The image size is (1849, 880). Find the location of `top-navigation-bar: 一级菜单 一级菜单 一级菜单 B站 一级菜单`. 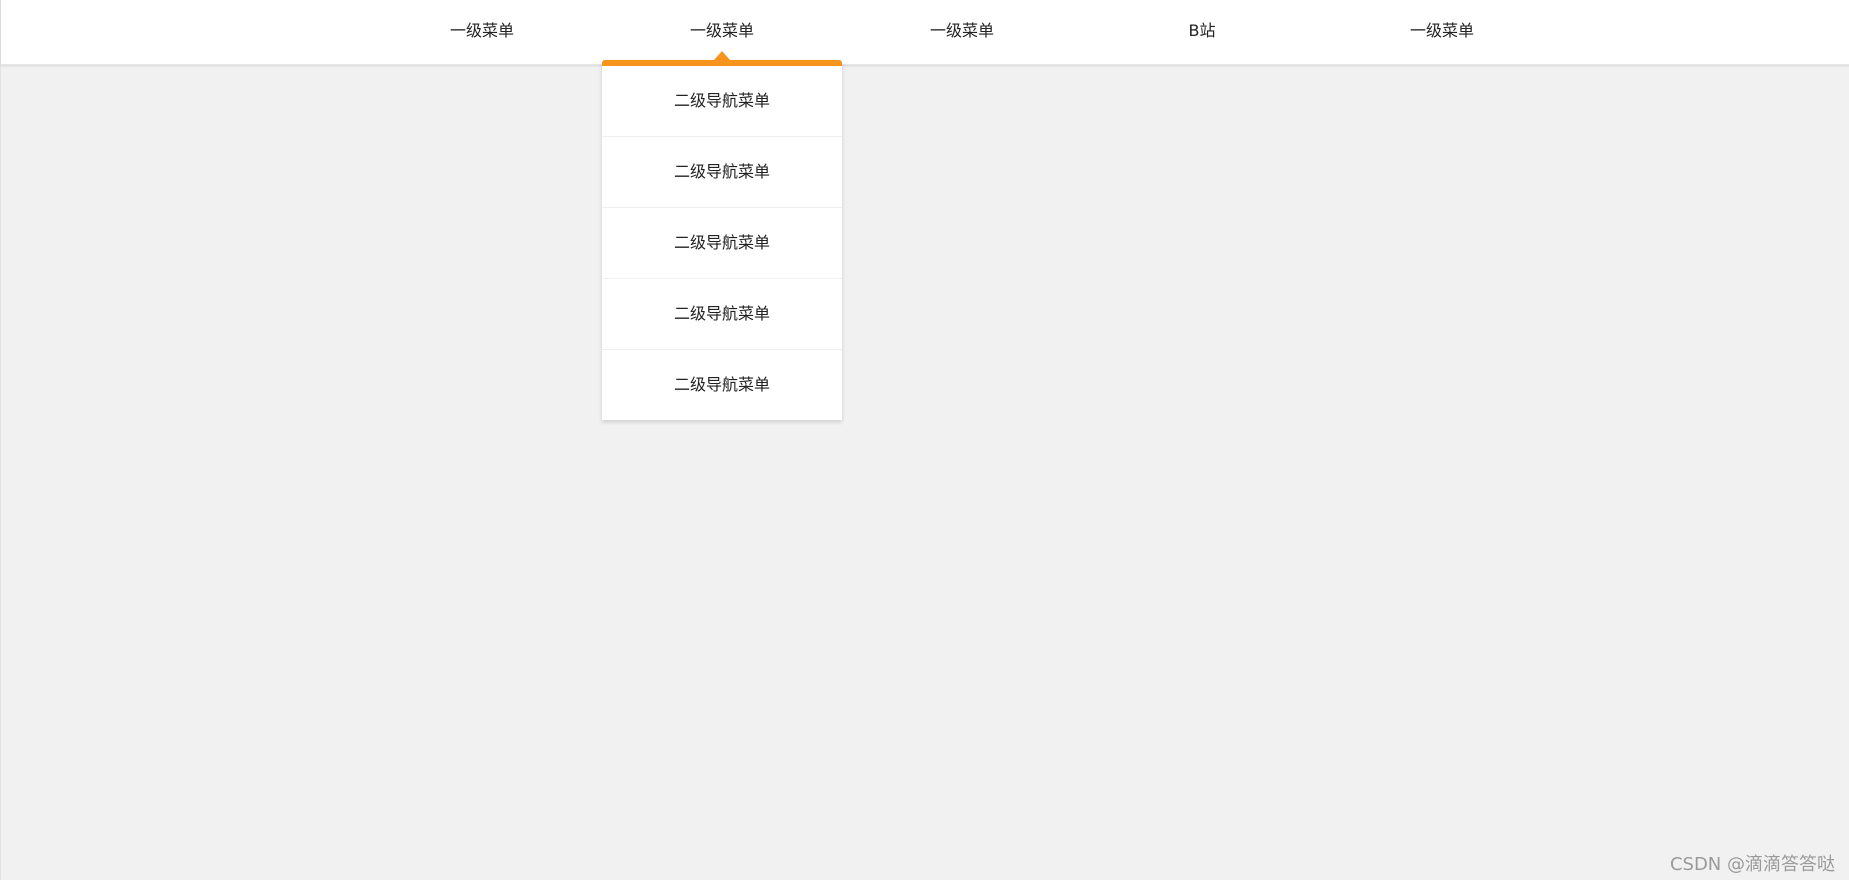

top-navigation-bar: 一级菜单 一级菜单 一级菜单 B站 一级菜单 is located at coordinates (925, 32).